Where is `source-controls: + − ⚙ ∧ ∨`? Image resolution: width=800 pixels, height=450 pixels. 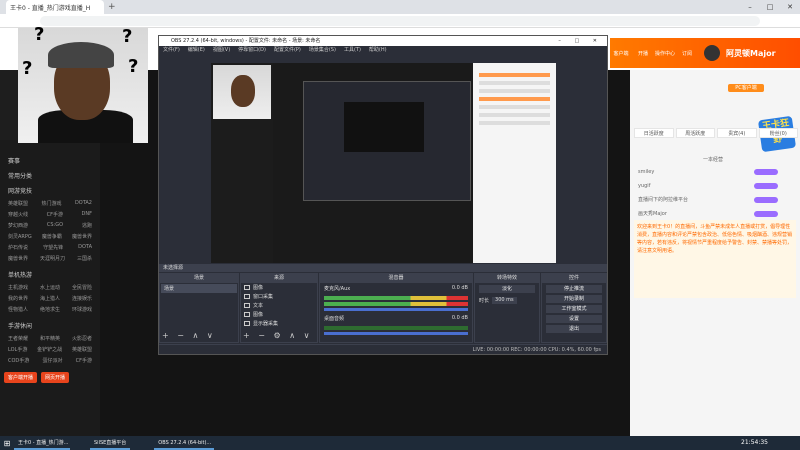 source-controls: + − ⚙ ∧ ∨ is located at coordinates (277, 335).